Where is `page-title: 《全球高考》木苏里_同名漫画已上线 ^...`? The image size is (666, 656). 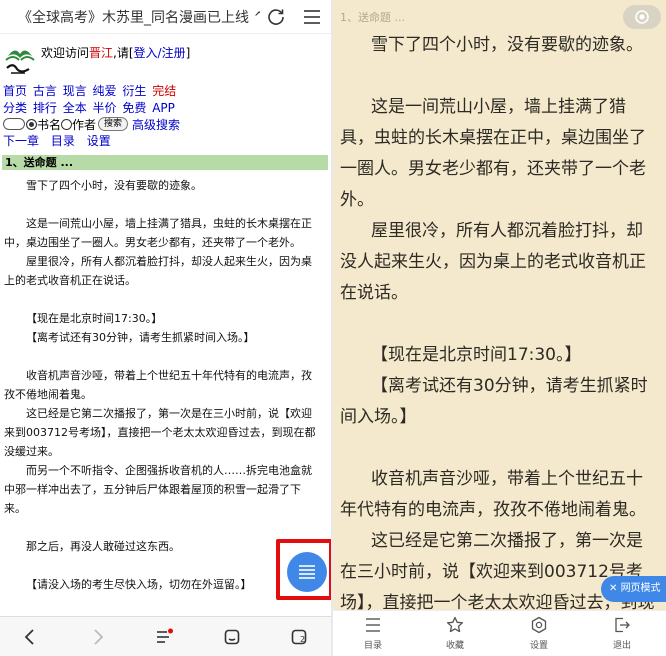 page-title: 《全球高考》木苏里_同名漫画已上线 ^... is located at coordinates (139, 17).